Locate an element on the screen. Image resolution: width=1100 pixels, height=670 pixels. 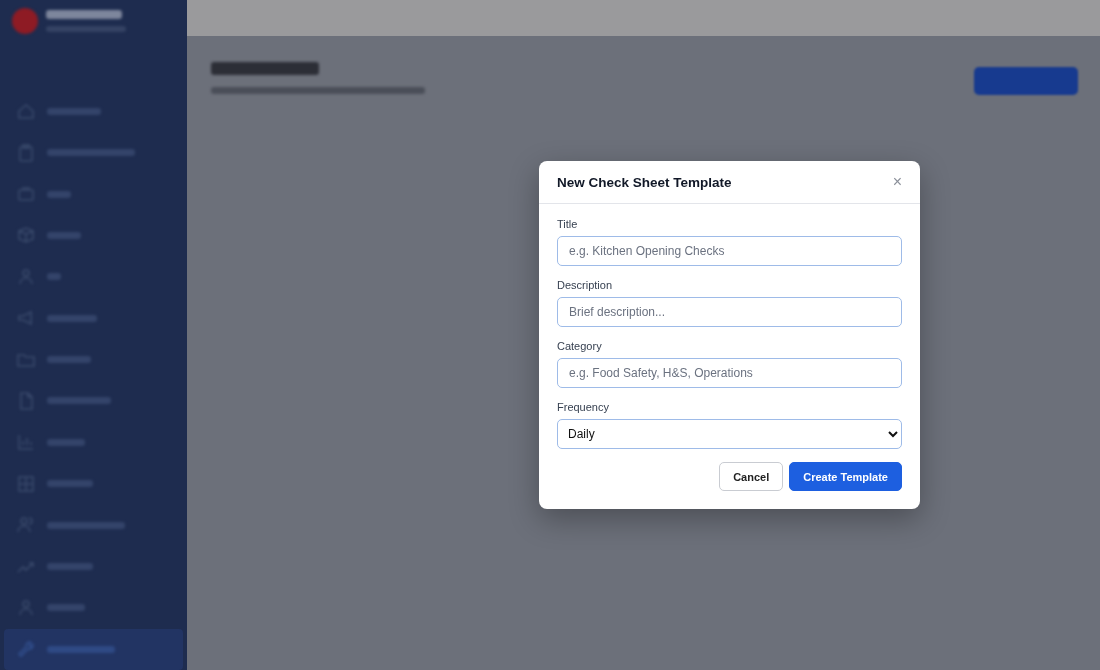
field-label: Description is located at coordinates (585, 285).